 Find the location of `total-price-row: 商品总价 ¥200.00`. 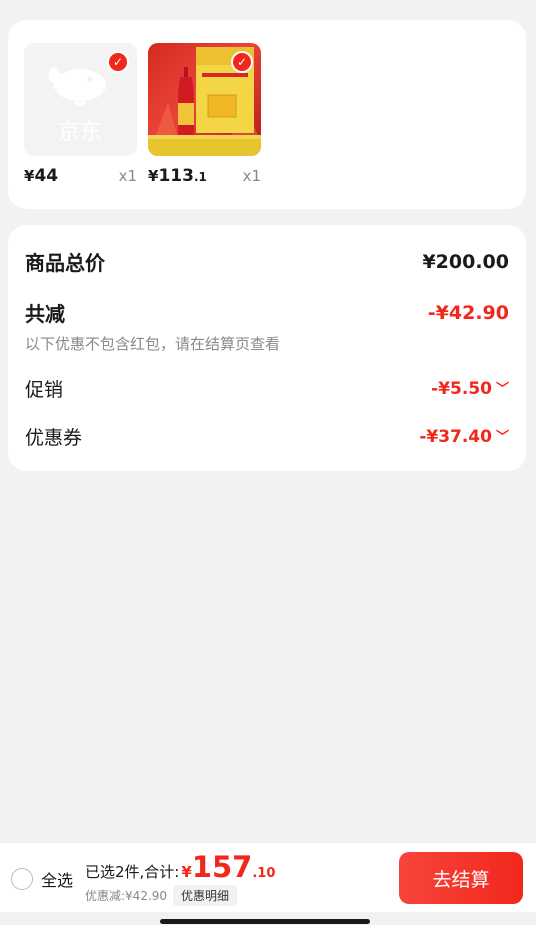

total-price-row: 商品总价 ¥200.00 is located at coordinates (267, 261).